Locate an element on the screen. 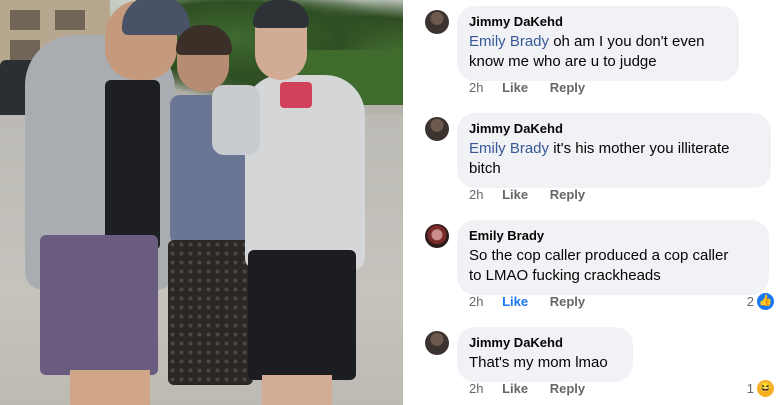 The height and width of the screenshot is (405, 780). person-right-legs is located at coordinates (297, 390).